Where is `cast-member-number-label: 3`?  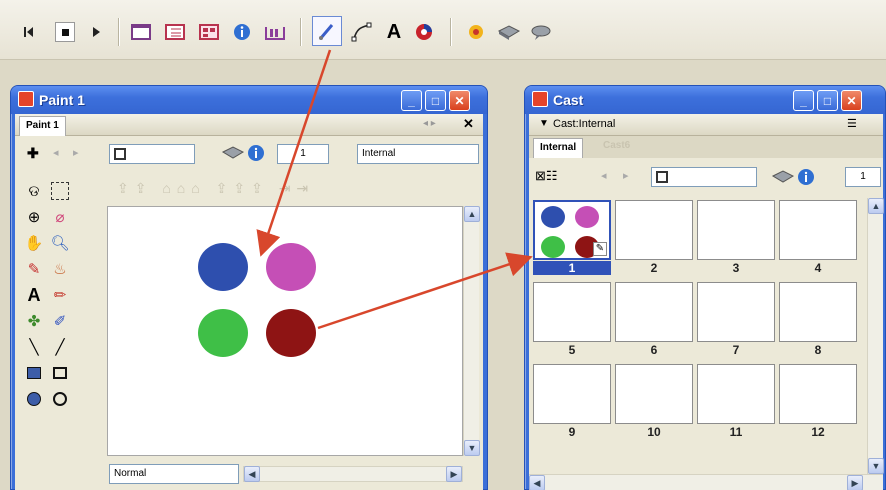 cast-member-number-label: 3 is located at coordinates (736, 268).